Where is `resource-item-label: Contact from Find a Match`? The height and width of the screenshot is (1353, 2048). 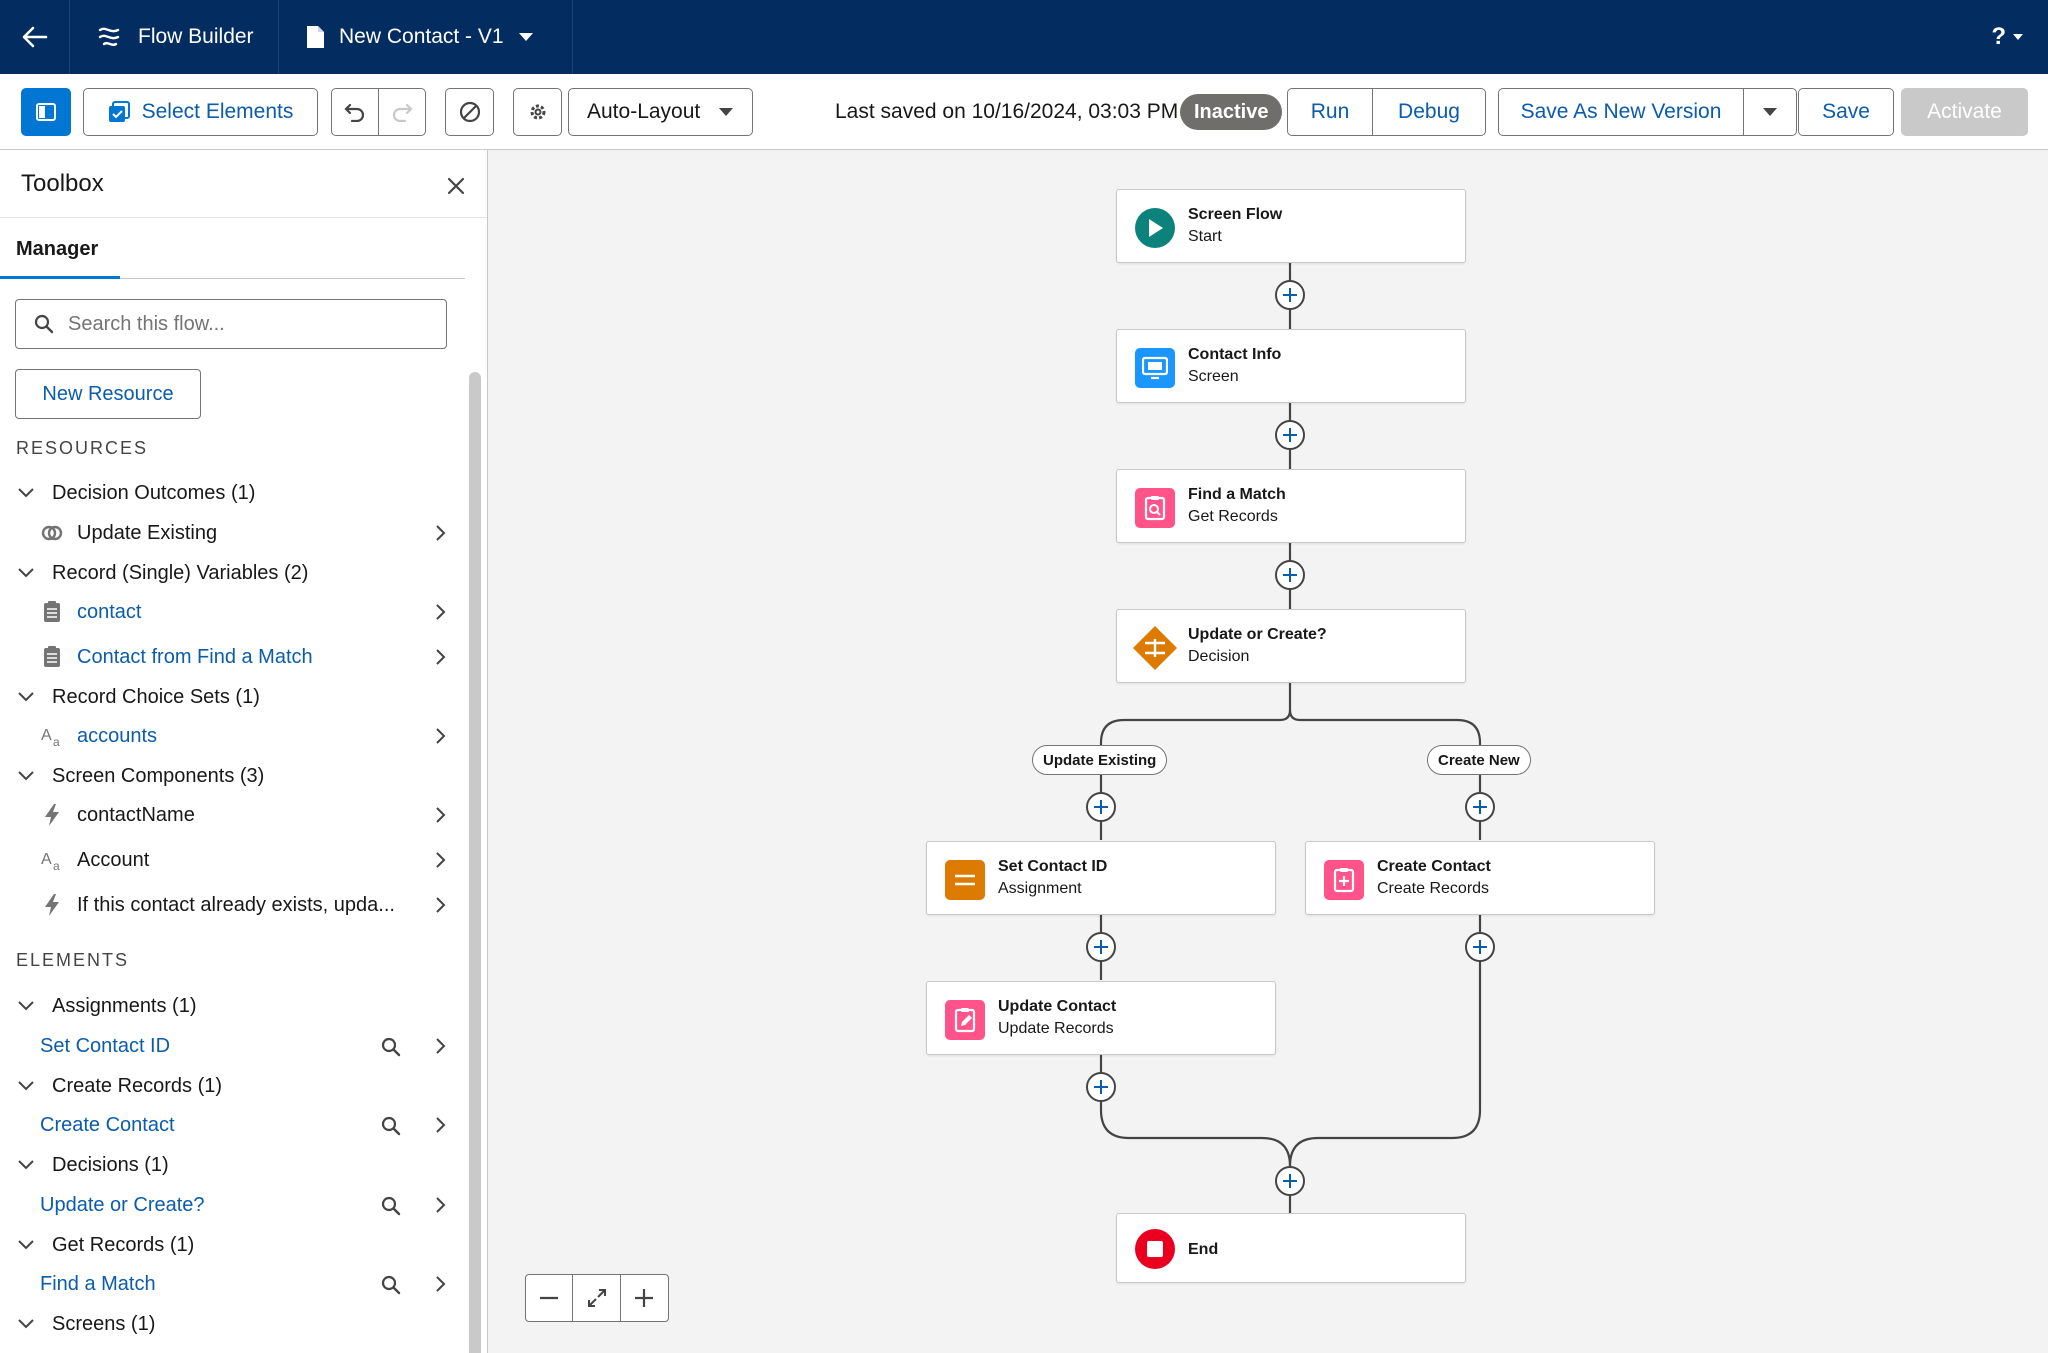 resource-item-label: Contact from Find a Match is located at coordinates (195, 656).